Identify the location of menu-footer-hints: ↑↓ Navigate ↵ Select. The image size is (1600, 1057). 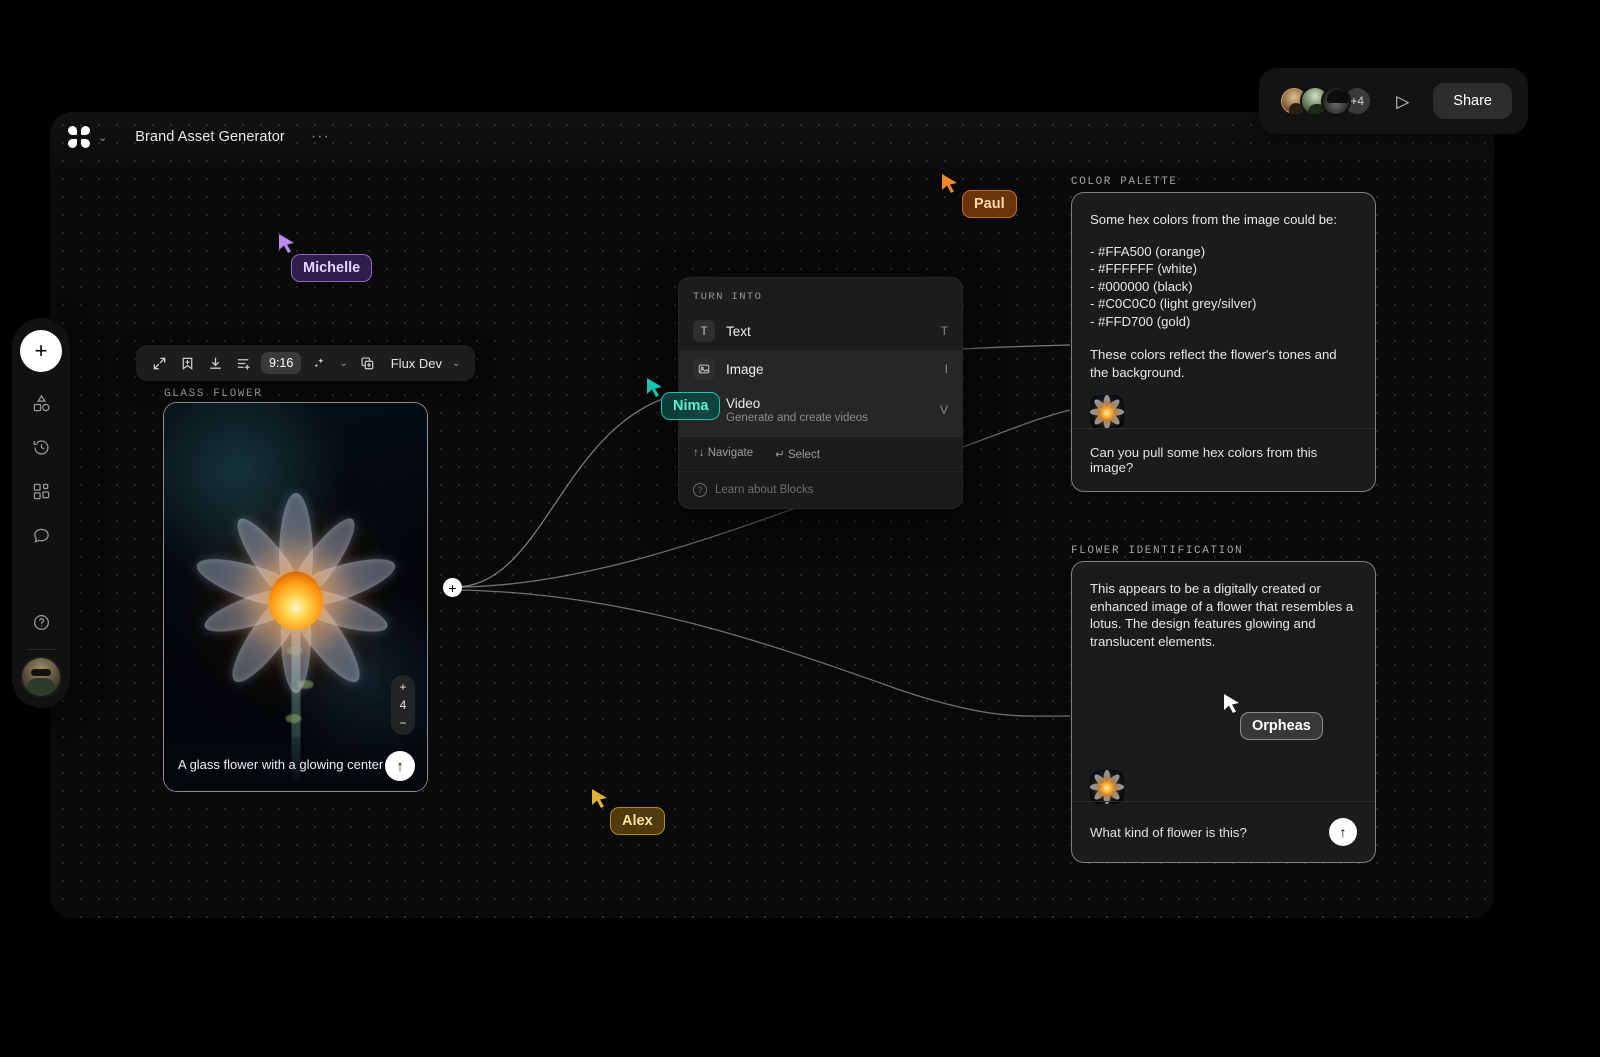
(820, 453).